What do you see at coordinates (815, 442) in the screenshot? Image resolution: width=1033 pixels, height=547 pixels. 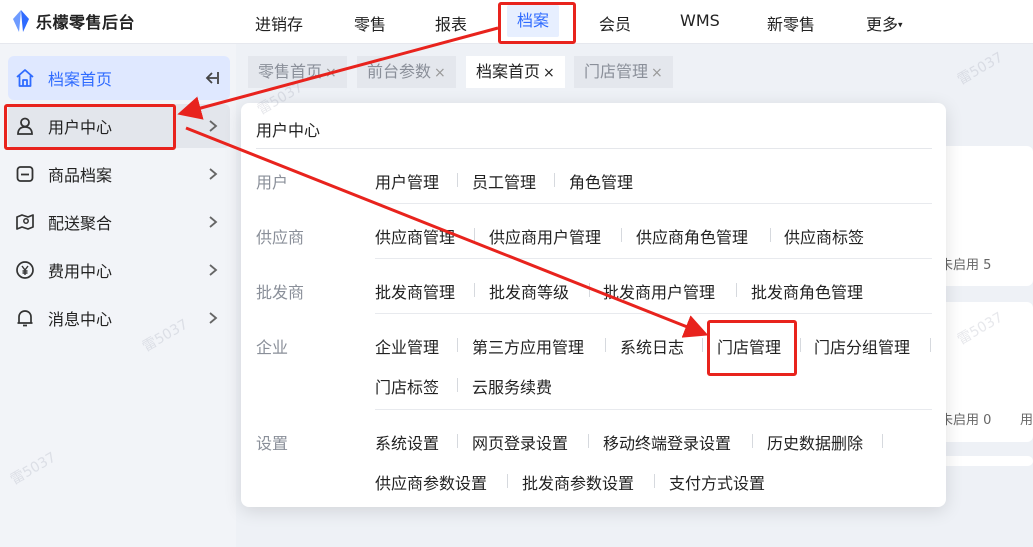 I see `menu-link-history-data-delete: 历史数据删除` at bounding box center [815, 442].